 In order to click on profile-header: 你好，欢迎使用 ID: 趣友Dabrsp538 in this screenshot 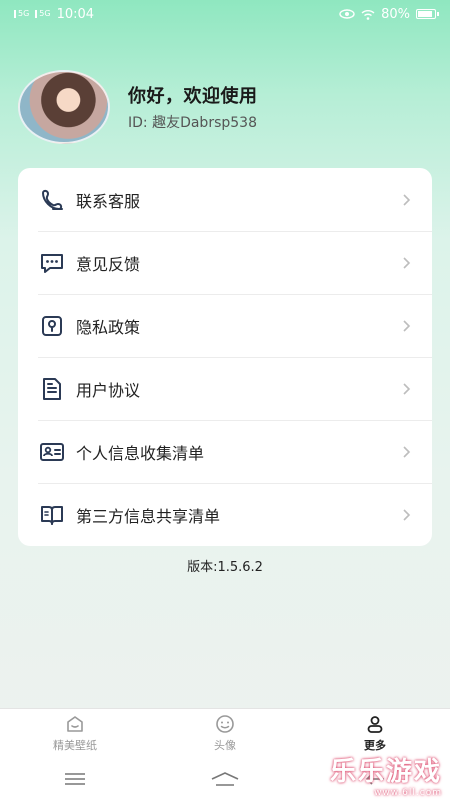, I will do `click(138, 107)`.